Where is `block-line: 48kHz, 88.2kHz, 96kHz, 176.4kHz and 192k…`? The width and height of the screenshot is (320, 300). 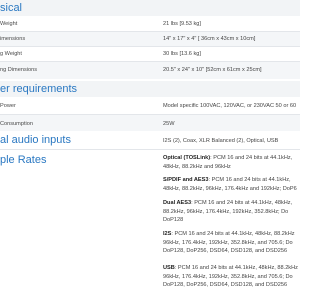 block-line: 48kHz, 88.2kHz, 96kHz, 176.4kHz and 192k… is located at coordinates (230, 188).